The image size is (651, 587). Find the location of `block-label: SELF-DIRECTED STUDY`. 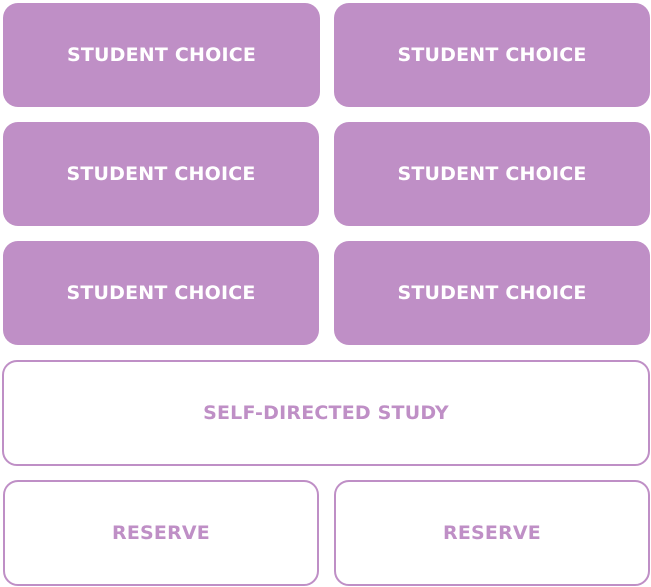

block-label: SELF-DIRECTED STUDY is located at coordinates (326, 413).